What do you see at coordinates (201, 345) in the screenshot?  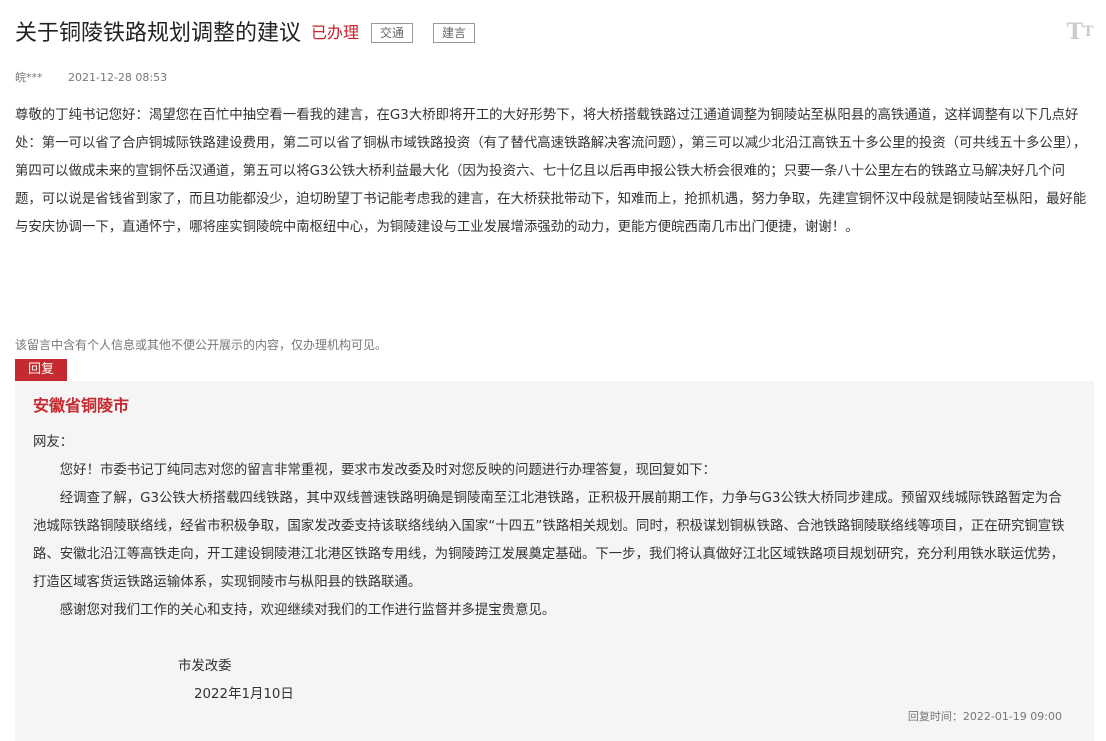 I see `privacy-notice: 该留言中含有个人信息或其他不便公开展示的内容，仅办理机构可见。` at bounding box center [201, 345].